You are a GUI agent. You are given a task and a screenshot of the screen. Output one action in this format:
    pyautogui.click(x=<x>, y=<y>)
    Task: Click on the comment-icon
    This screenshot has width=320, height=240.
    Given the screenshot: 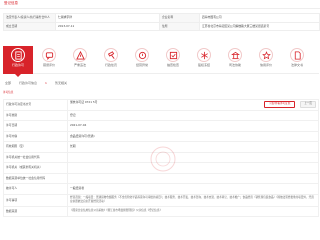 What is the action you would take?
    pyautogui.click(x=49, y=56)
    